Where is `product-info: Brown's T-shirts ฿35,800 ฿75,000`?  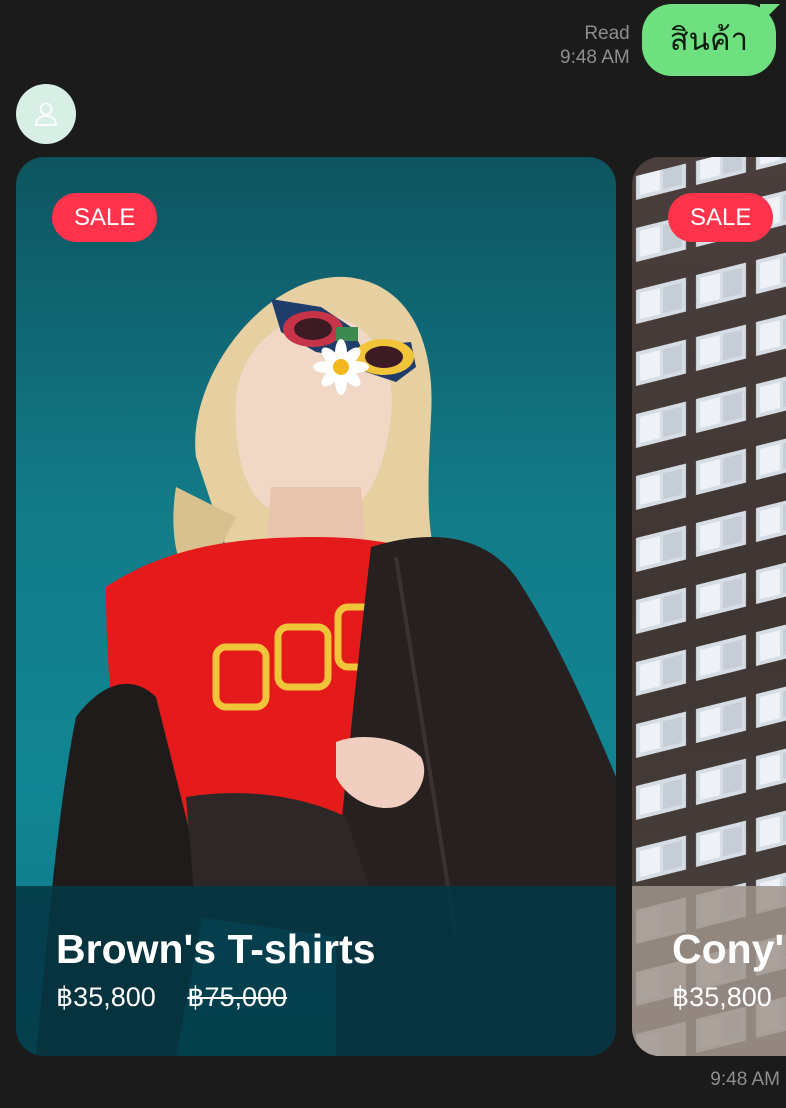
product-info: Brown's T-shirts ฿35,800 ฿75,000 is located at coordinates (316, 971).